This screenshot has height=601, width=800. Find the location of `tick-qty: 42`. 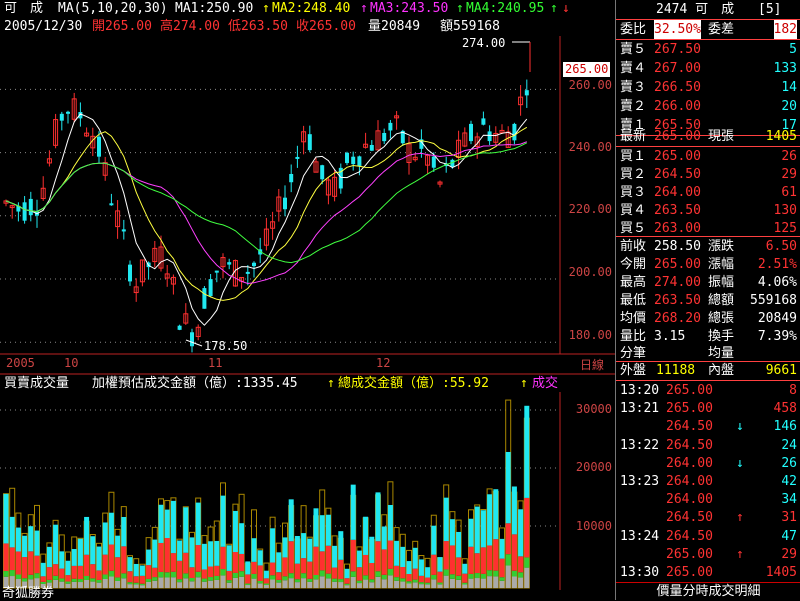

tick-qty: 42 is located at coordinates (789, 481).